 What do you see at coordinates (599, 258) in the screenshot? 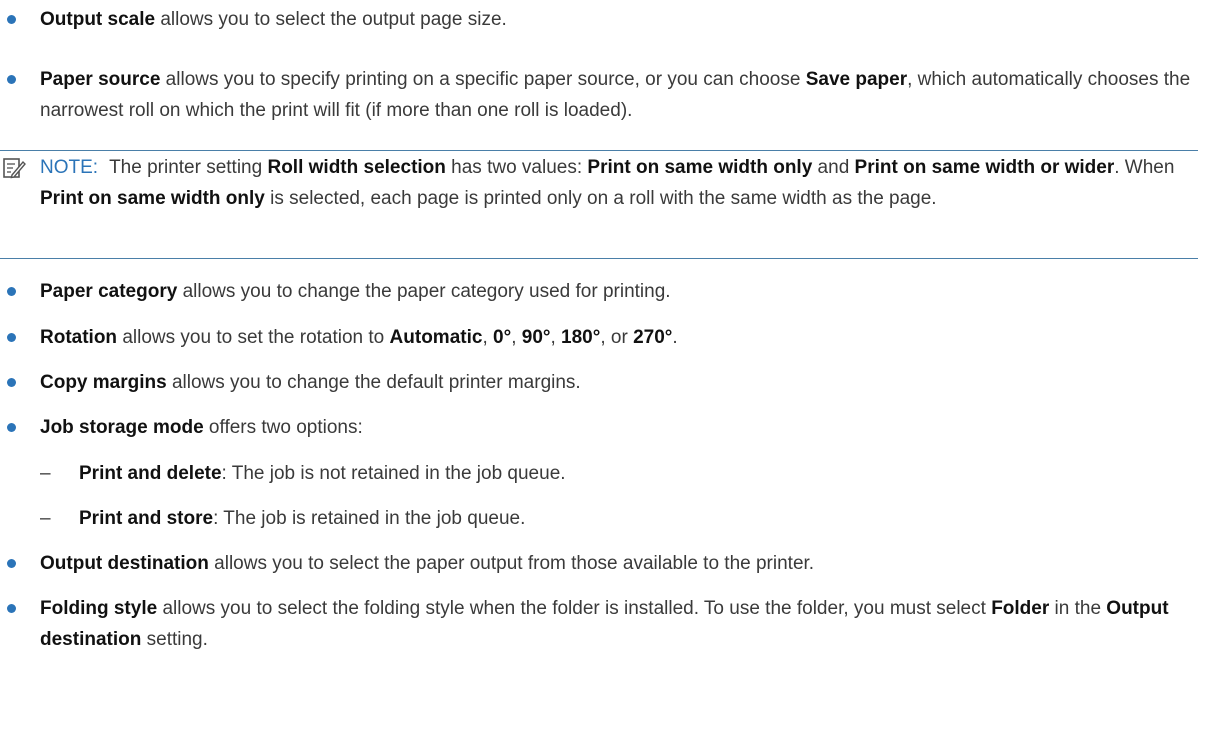
I see `note-bottom-rule` at bounding box center [599, 258].